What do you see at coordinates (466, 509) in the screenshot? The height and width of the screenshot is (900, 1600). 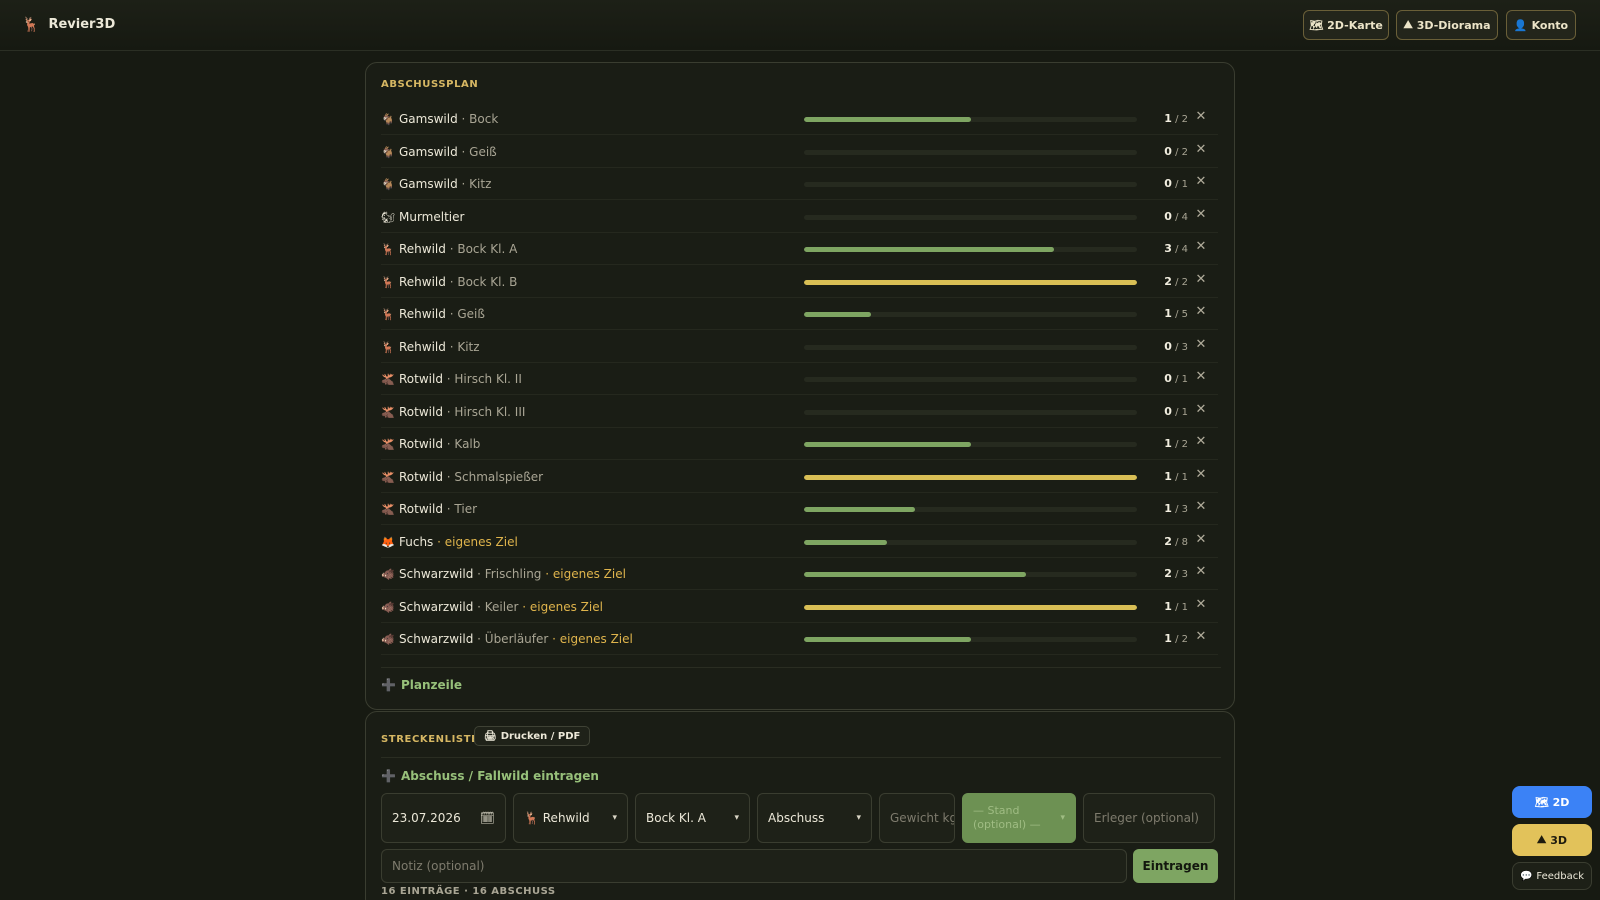 I see `species-class: Tier` at bounding box center [466, 509].